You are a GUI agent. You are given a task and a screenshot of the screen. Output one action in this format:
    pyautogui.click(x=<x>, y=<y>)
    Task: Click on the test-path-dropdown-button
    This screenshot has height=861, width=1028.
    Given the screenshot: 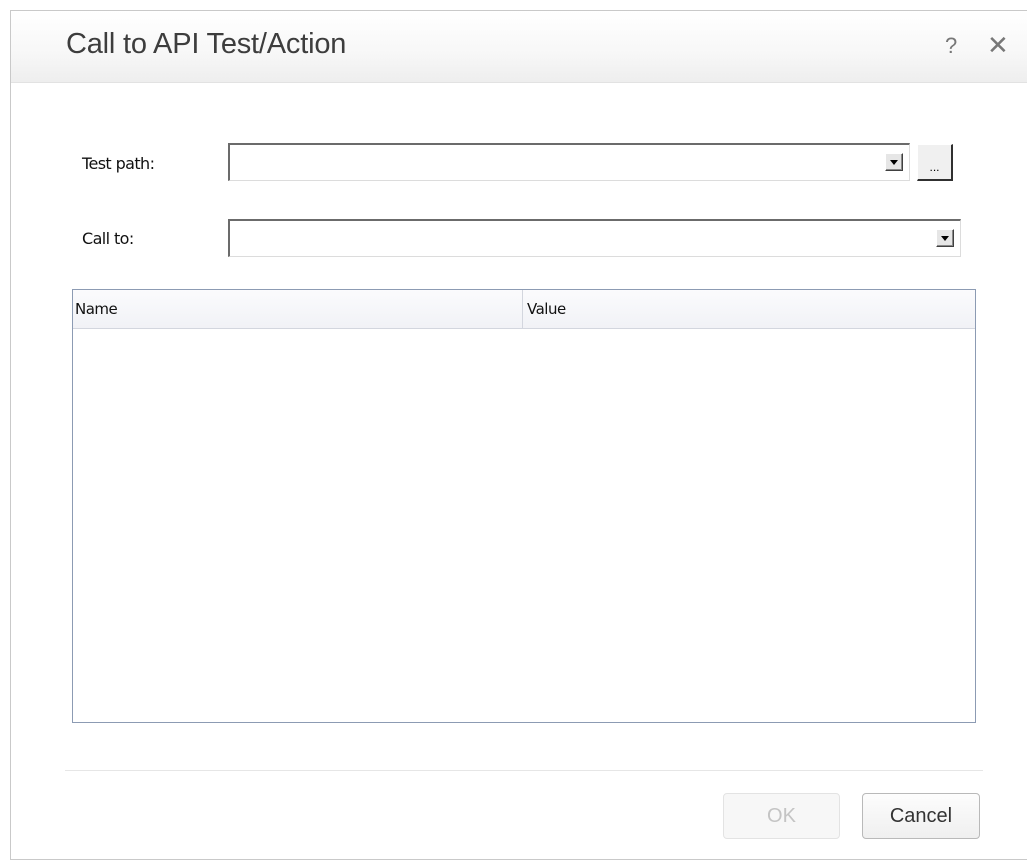 What is the action you would take?
    pyautogui.click(x=894, y=162)
    